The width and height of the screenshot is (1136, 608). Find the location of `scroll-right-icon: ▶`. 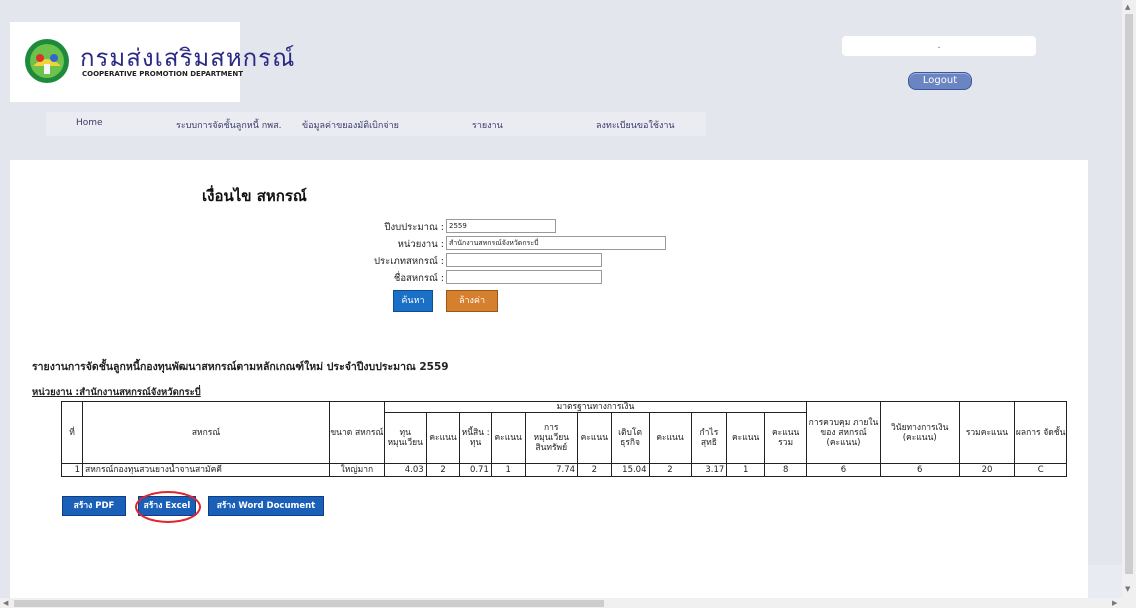

scroll-right-icon: ▶ is located at coordinates (1114, 603).